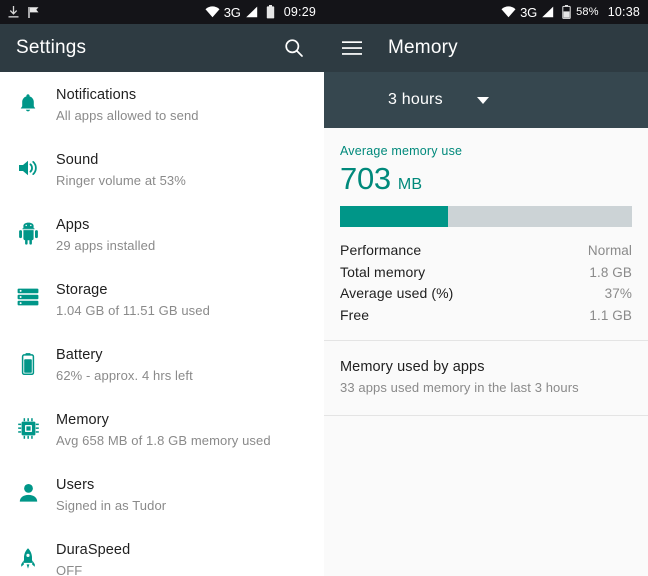 Image resolution: width=648 pixels, height=576 pixels. Describe the element at coordinates (124, 365) in the screenshot. I see `sidebar-item-text: Battery 62% - approx. 4 hrs left` at that location.